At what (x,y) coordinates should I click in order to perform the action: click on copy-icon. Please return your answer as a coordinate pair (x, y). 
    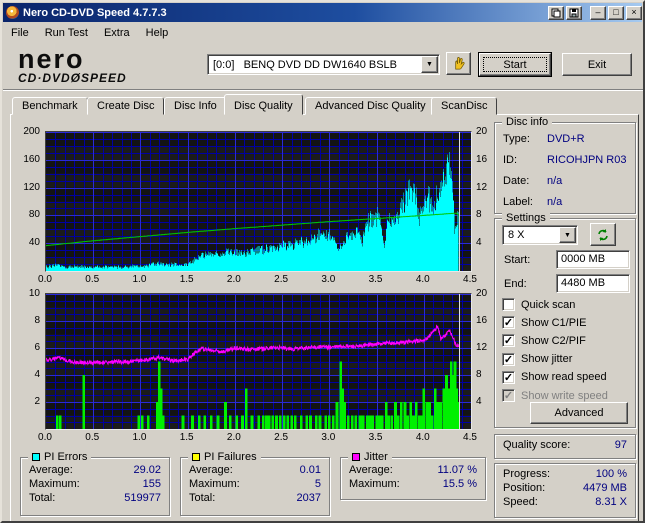
    Looking at the image, I should click on (556, 12).